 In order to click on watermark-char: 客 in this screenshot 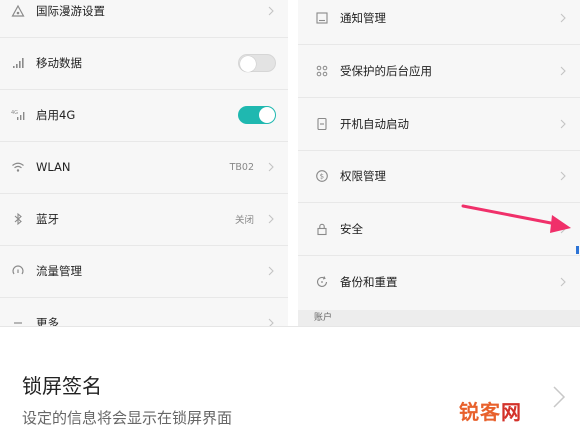, I will do `click(490, 412)`.